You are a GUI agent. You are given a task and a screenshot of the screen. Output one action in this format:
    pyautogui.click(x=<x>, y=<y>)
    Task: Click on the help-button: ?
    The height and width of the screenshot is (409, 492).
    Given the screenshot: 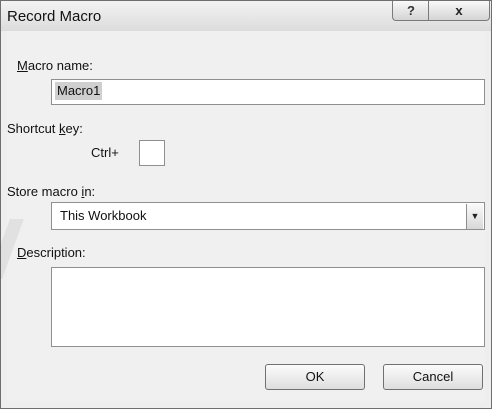 What is the action you would take?
    pyautogui.click(x=411, y=11)
    